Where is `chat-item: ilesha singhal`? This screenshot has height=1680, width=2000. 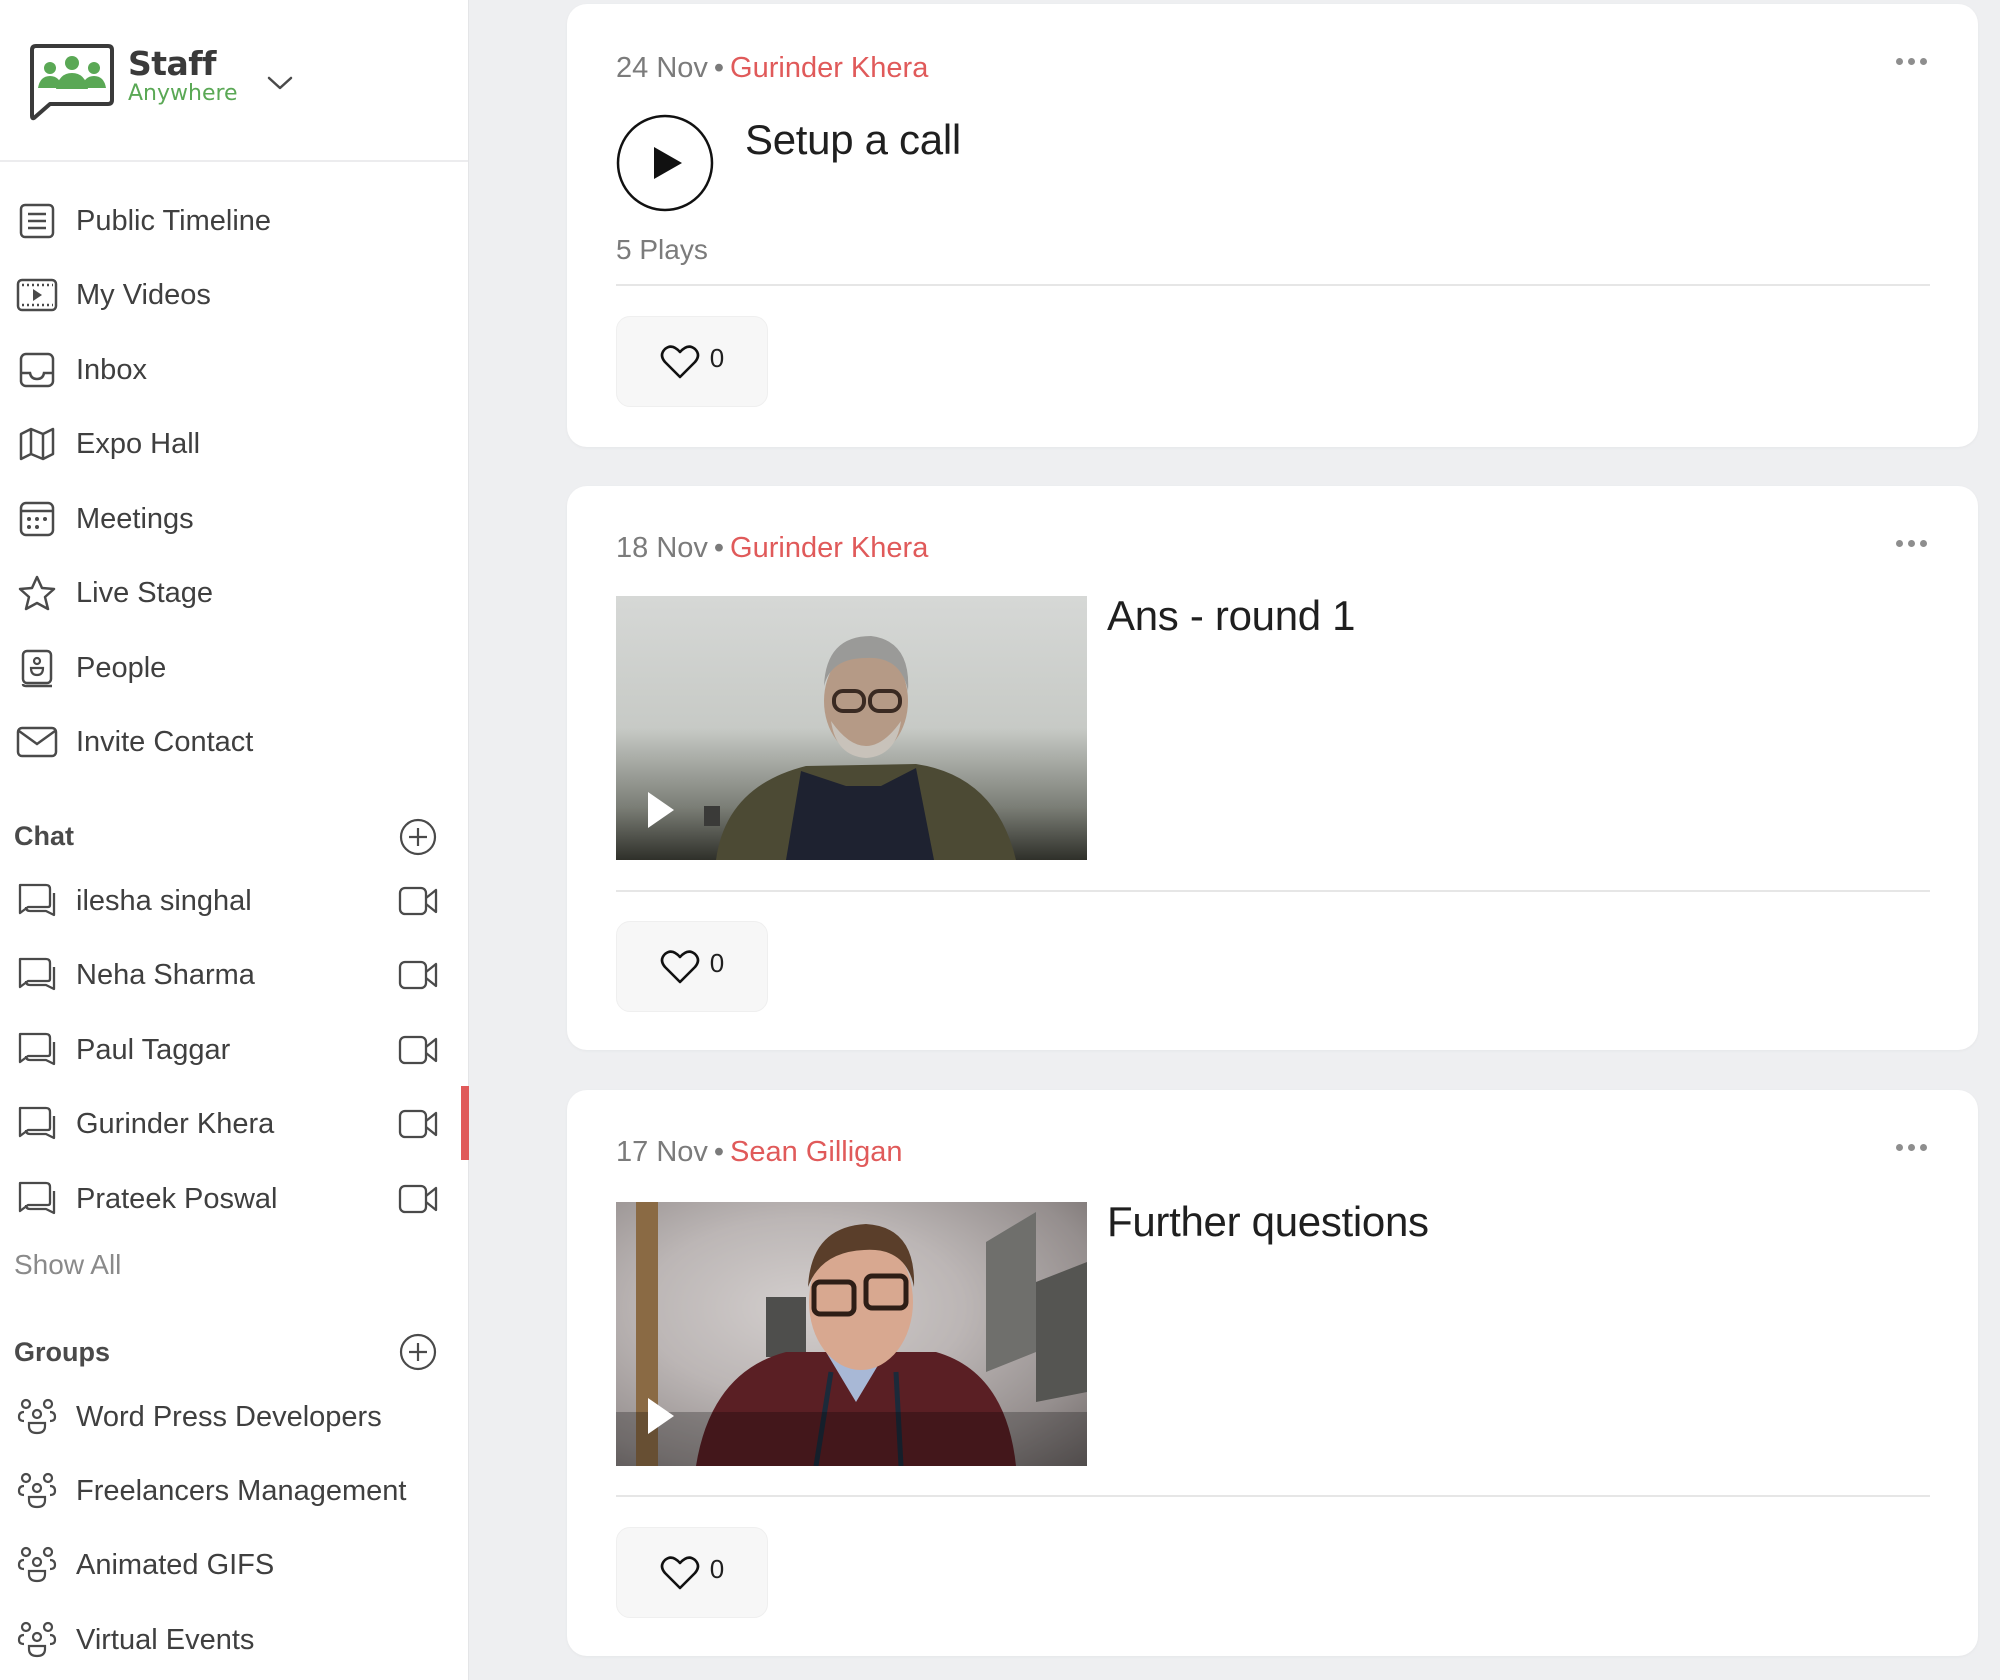
chat-item: ilesha singhal is located at coordinates (230, 901).